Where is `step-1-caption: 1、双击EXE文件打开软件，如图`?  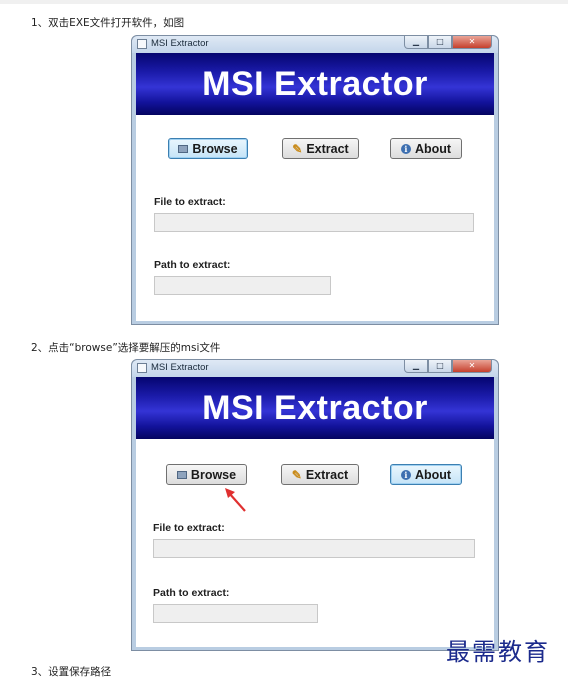
step-1-caption: 1、双击EXE文件打开软件，如图 is located at coordinates (108, 23).